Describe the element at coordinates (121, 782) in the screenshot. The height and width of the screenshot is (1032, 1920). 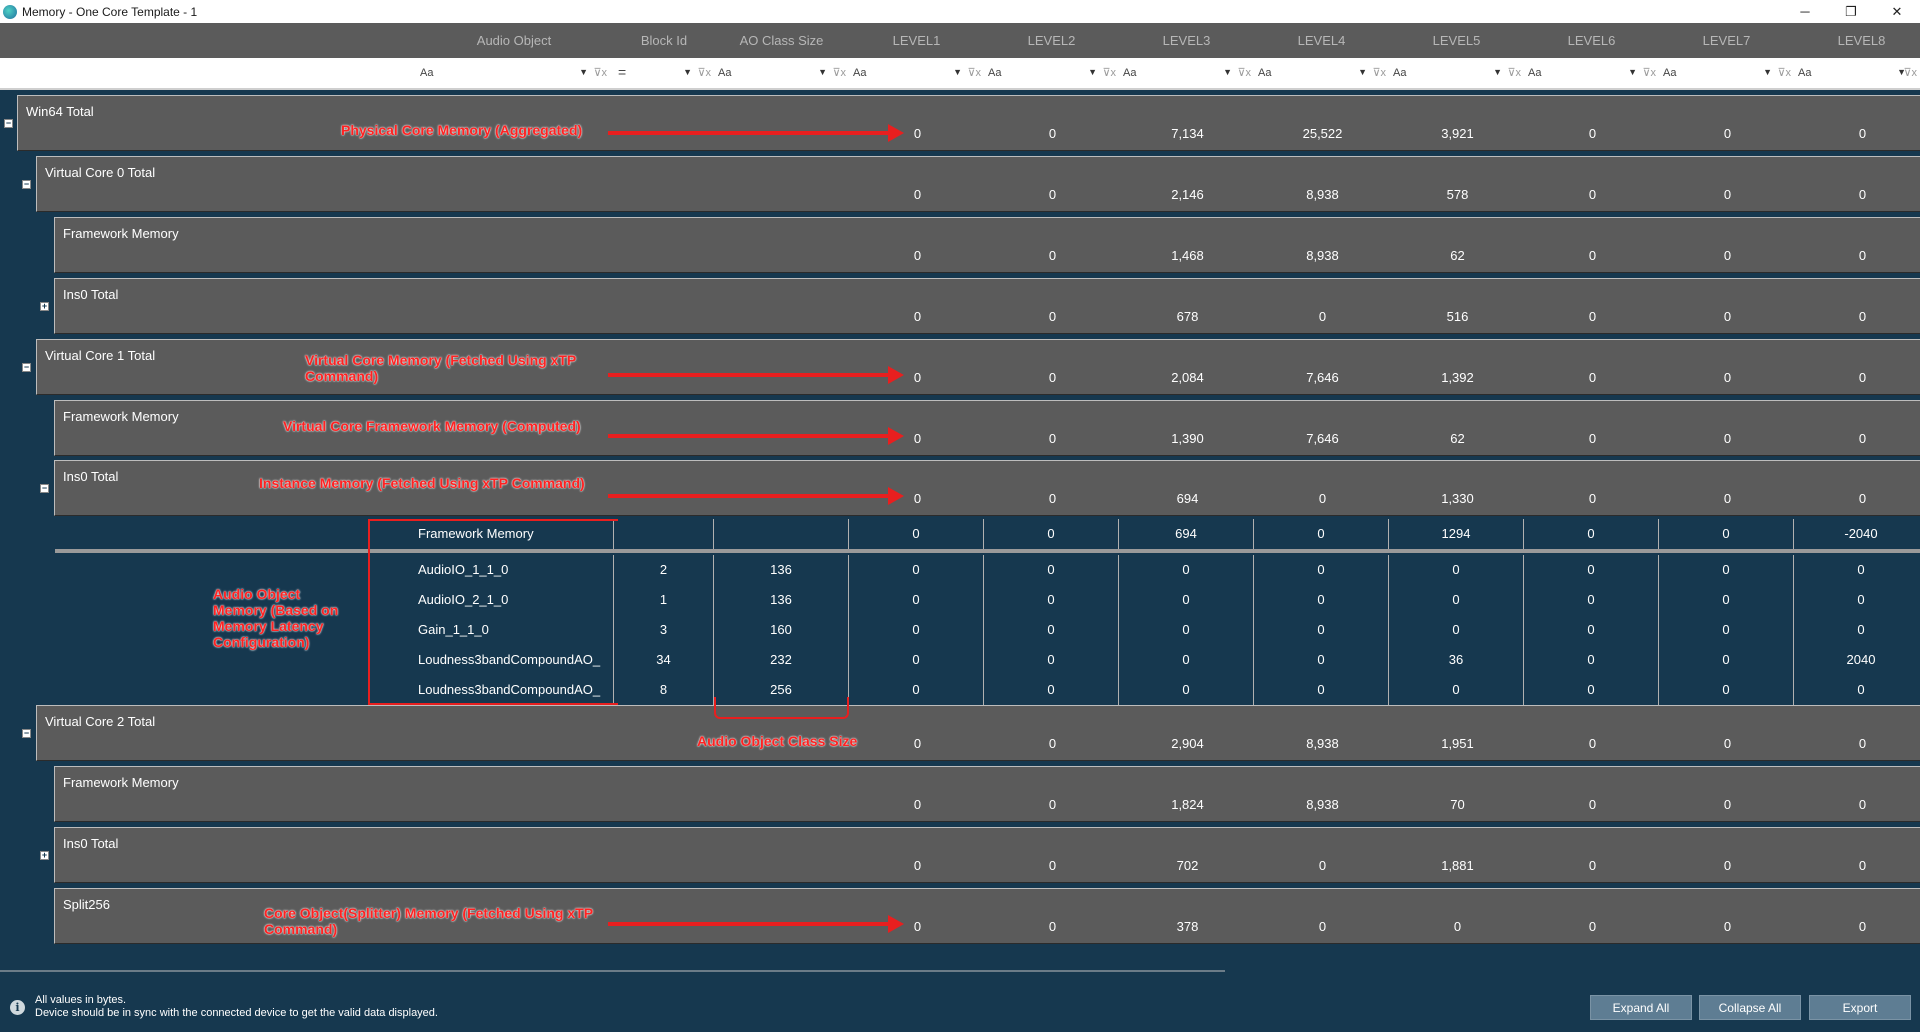
I see `tree-row-label: Framework Memory` at that location.